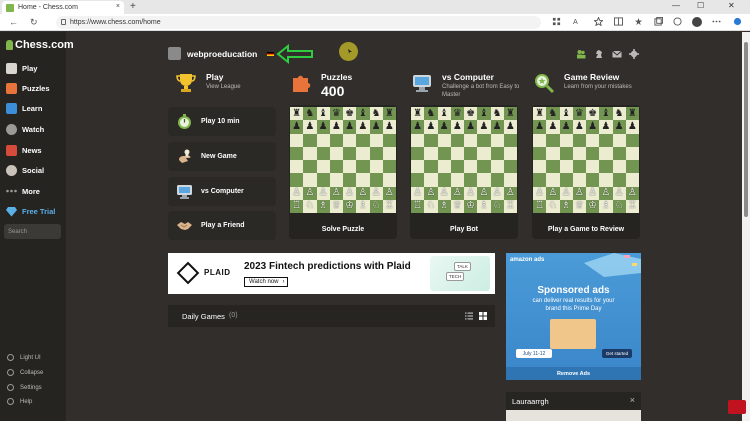  What do you see at coordinates (581, 54) in the screenshot?
I see `friends-icon` at bounding box center [581, 54].